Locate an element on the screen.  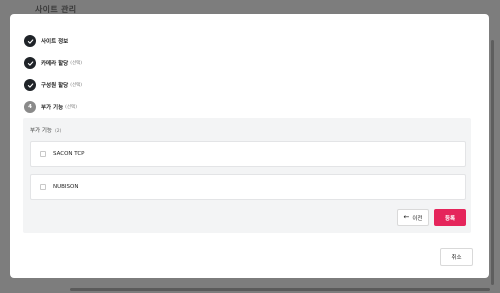
step-site-info: 사이트 정보 is located at coordinates (53, 41).